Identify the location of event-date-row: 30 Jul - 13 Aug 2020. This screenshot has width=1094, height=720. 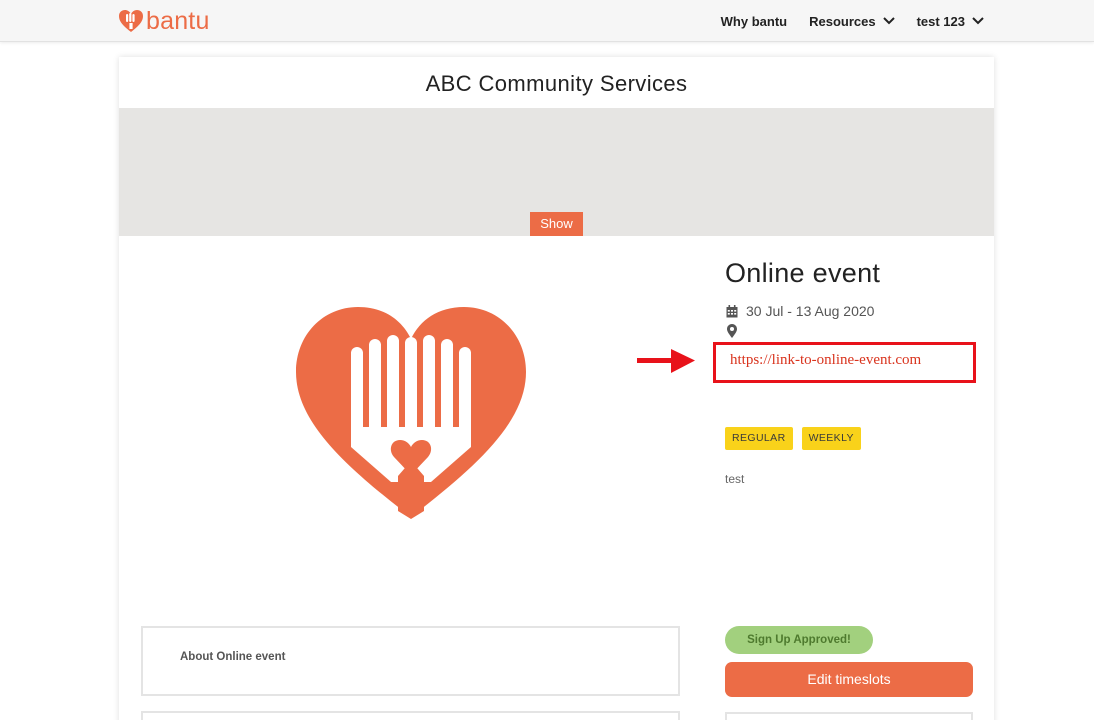
(800, 311).